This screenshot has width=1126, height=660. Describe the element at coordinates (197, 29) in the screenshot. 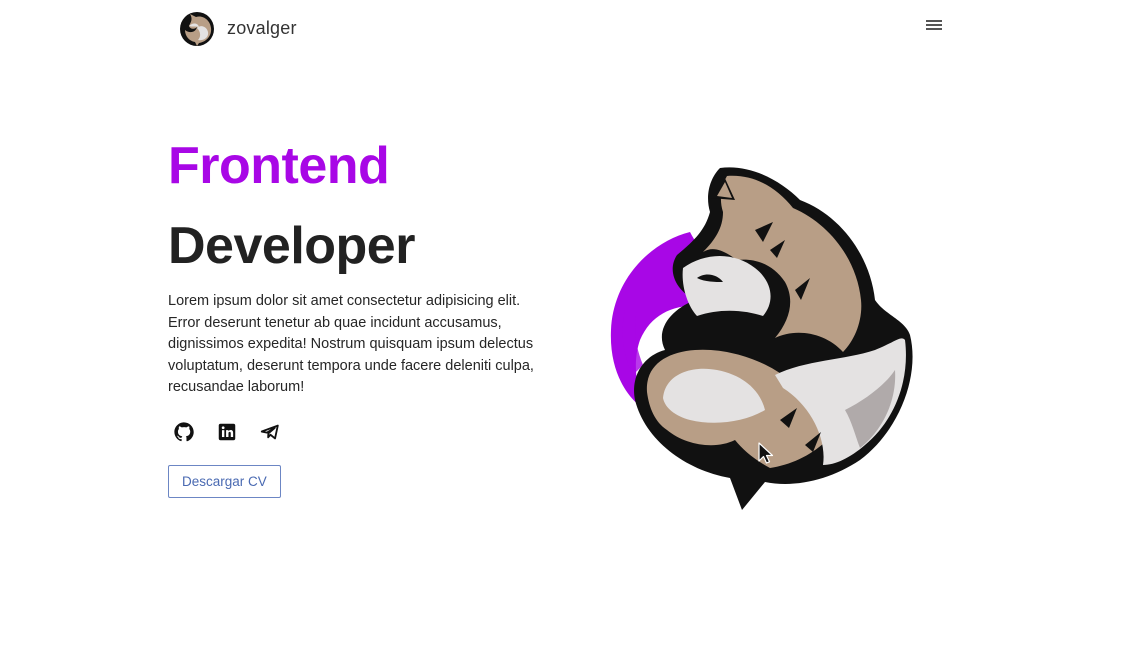

I see `fox-logo-icon` at that location.